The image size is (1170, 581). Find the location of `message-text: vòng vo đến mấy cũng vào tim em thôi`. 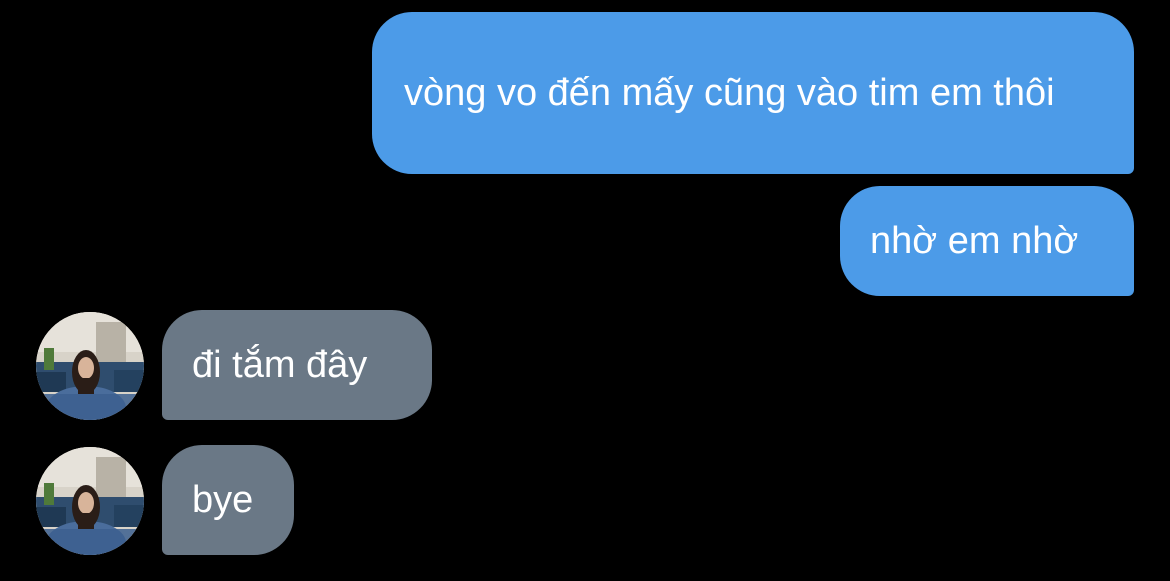

message-text: vòng vo đến mấy cũng vào tim em thôi is located at coordinates (729, 93).